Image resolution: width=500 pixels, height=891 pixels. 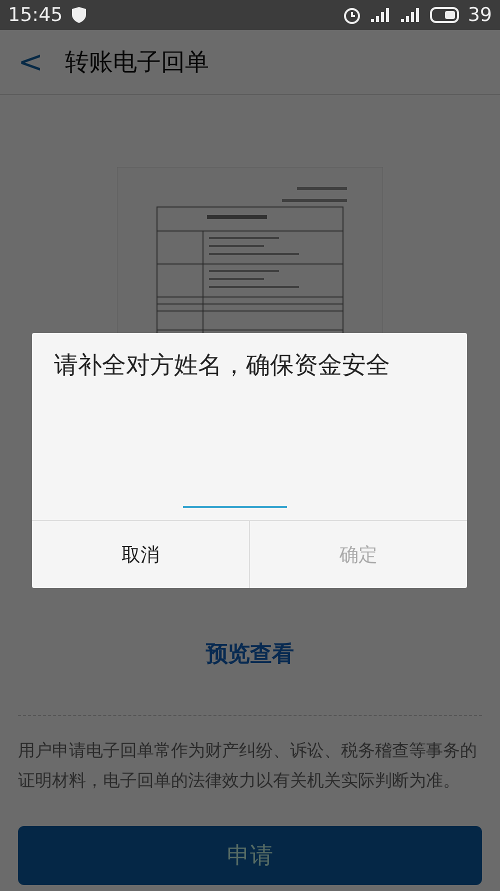 What do you see at coordinates (250, 855) in the screenshot?
I see `apply-button: 申请` at bounding box center [250, 855].